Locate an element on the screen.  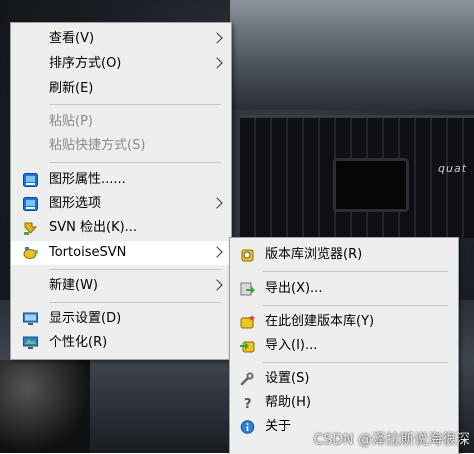
wallpaper-car-panel is located at coordinates (371, 185).